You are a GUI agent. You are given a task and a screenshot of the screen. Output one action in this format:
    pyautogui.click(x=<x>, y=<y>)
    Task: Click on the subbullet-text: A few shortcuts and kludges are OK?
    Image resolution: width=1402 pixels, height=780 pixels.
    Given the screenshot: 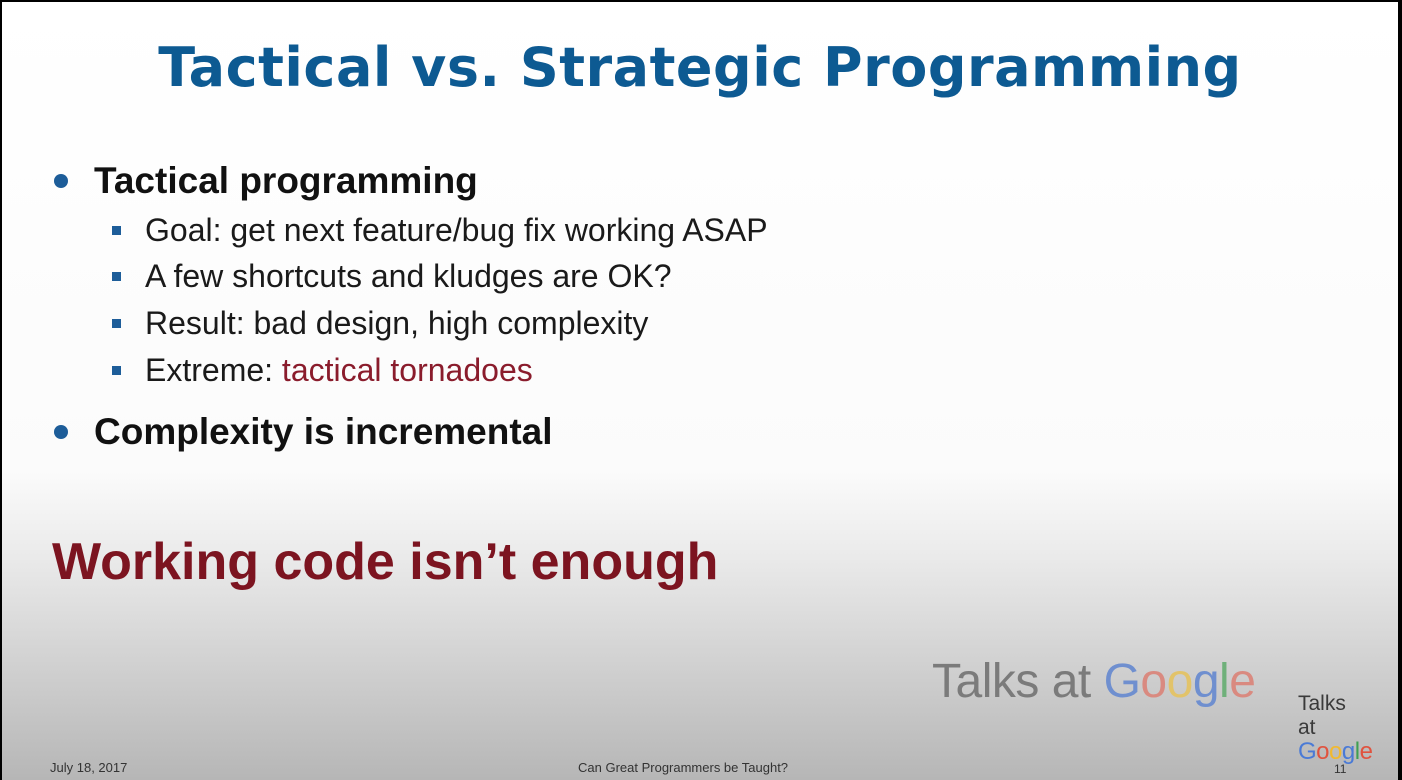 What is the action you would take?
    pyautogui.click(x=408, y=276)
    